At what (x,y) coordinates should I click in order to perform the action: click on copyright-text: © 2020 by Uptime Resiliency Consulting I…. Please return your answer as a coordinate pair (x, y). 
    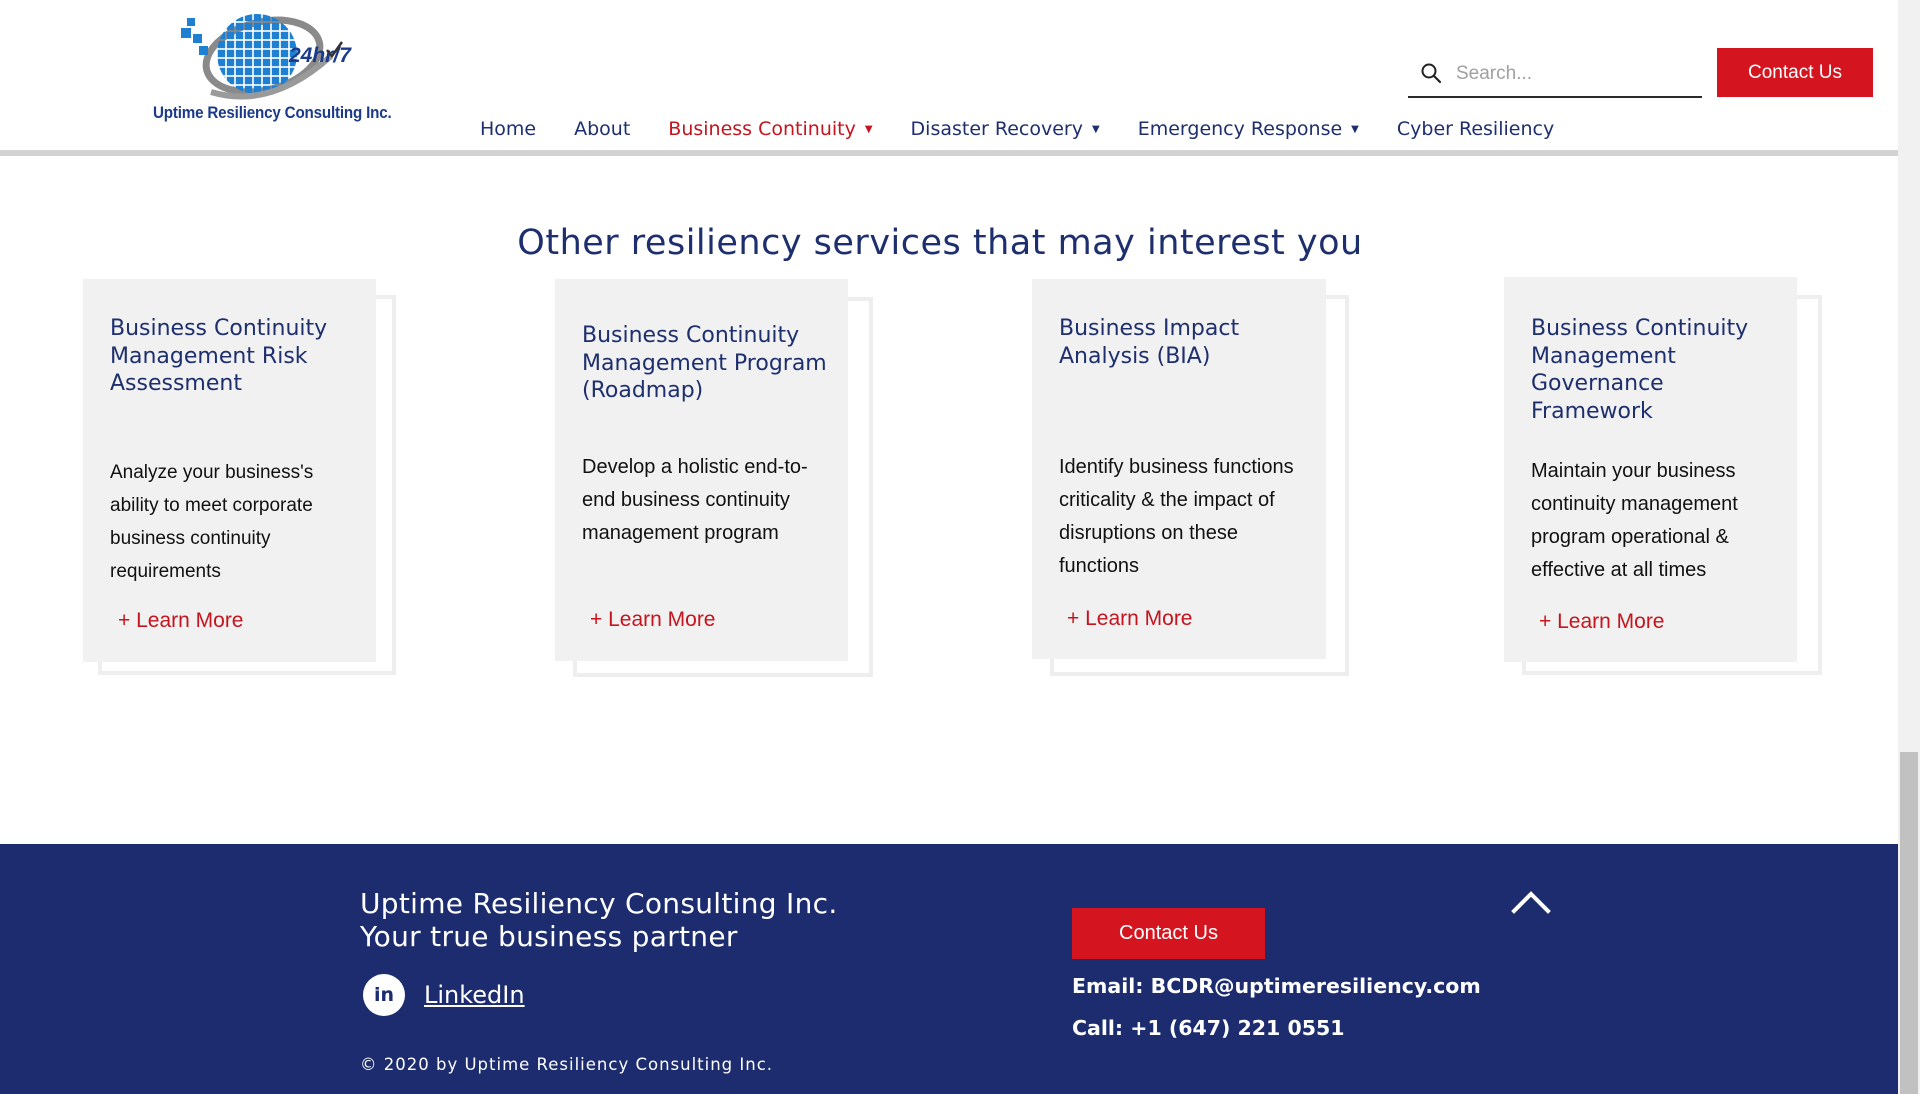
    Looking at the image, I should click on (567, 1064).